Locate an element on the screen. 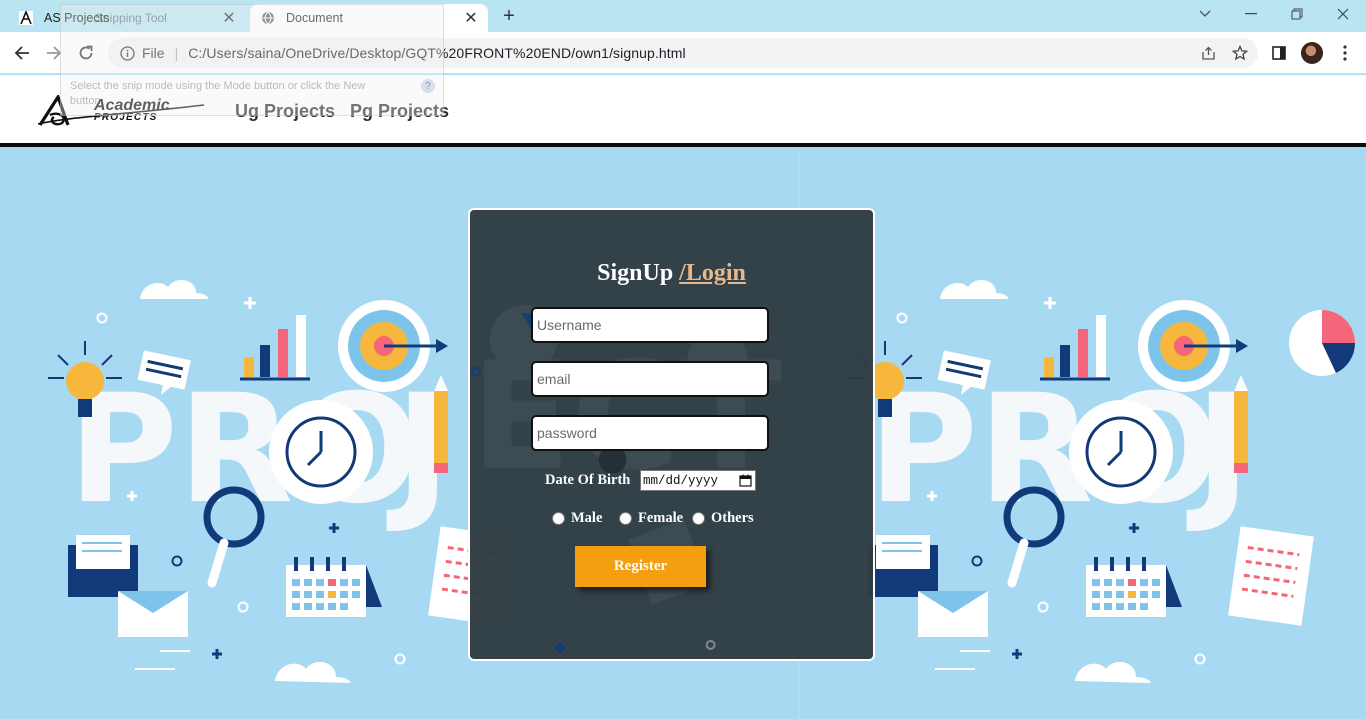  dob-label: Date Of Birth is located at coordinates (588, 480).